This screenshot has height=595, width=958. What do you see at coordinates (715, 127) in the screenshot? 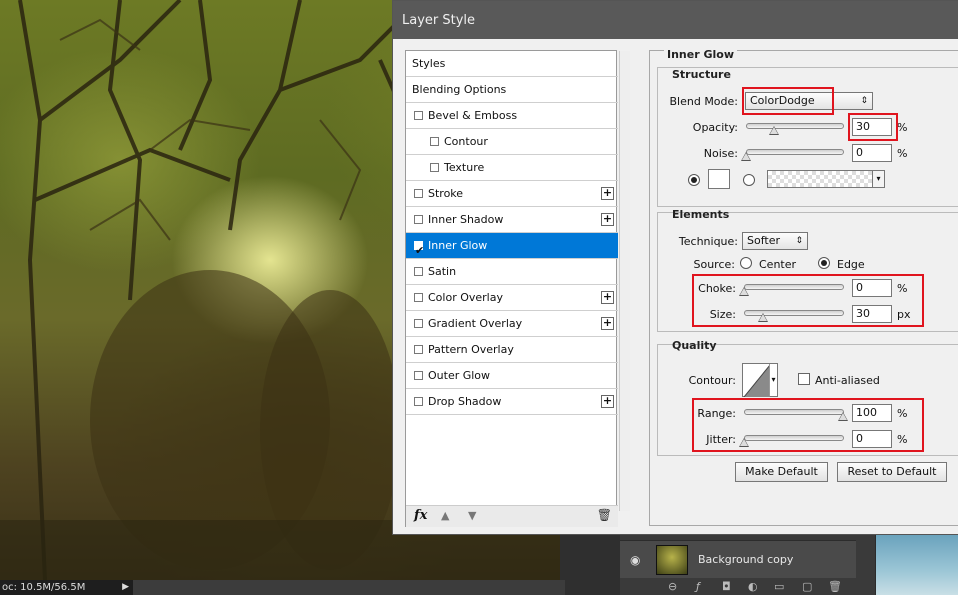
I see `opacity-label: Opacity:` at bounding box center [715, 127].